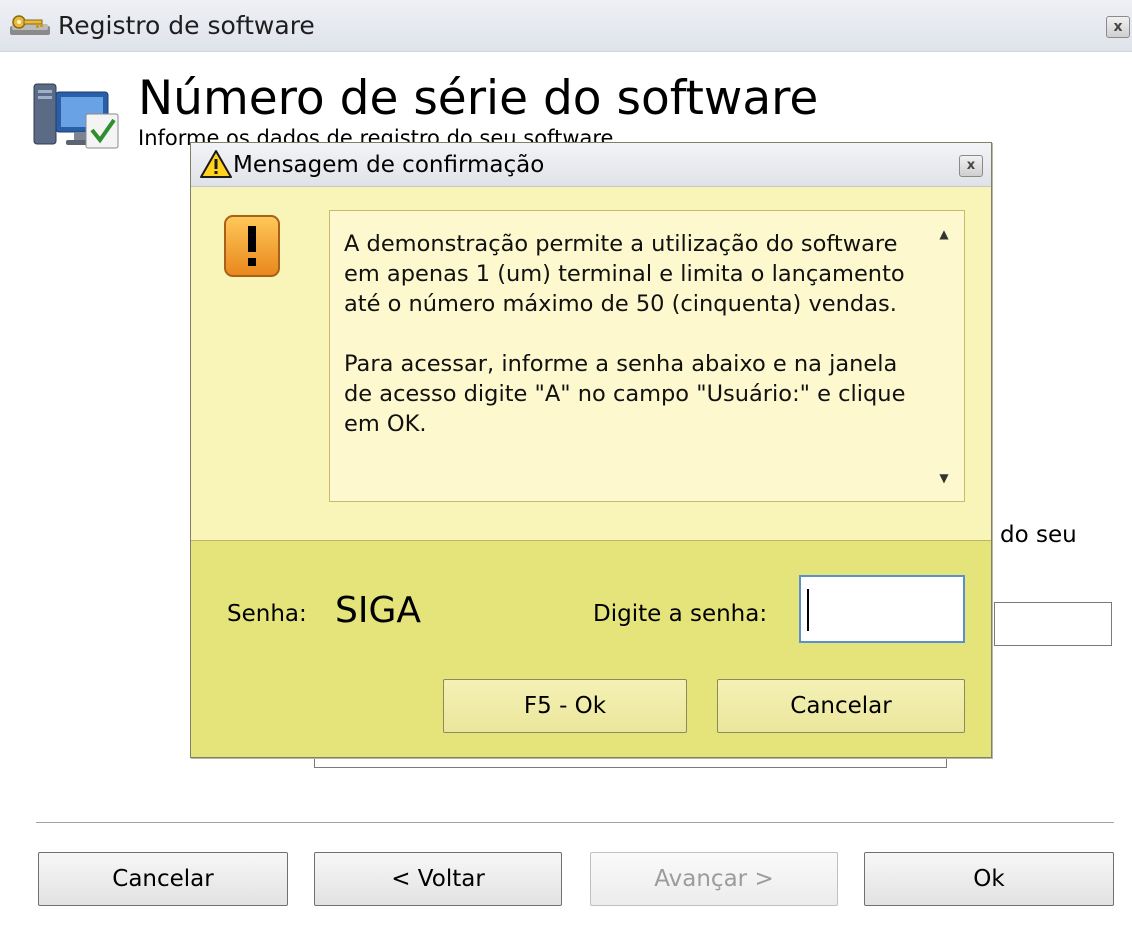  Describe the element at coordinates (378, 610) in the screenshot. I see `password-value: SIGA` at that location.